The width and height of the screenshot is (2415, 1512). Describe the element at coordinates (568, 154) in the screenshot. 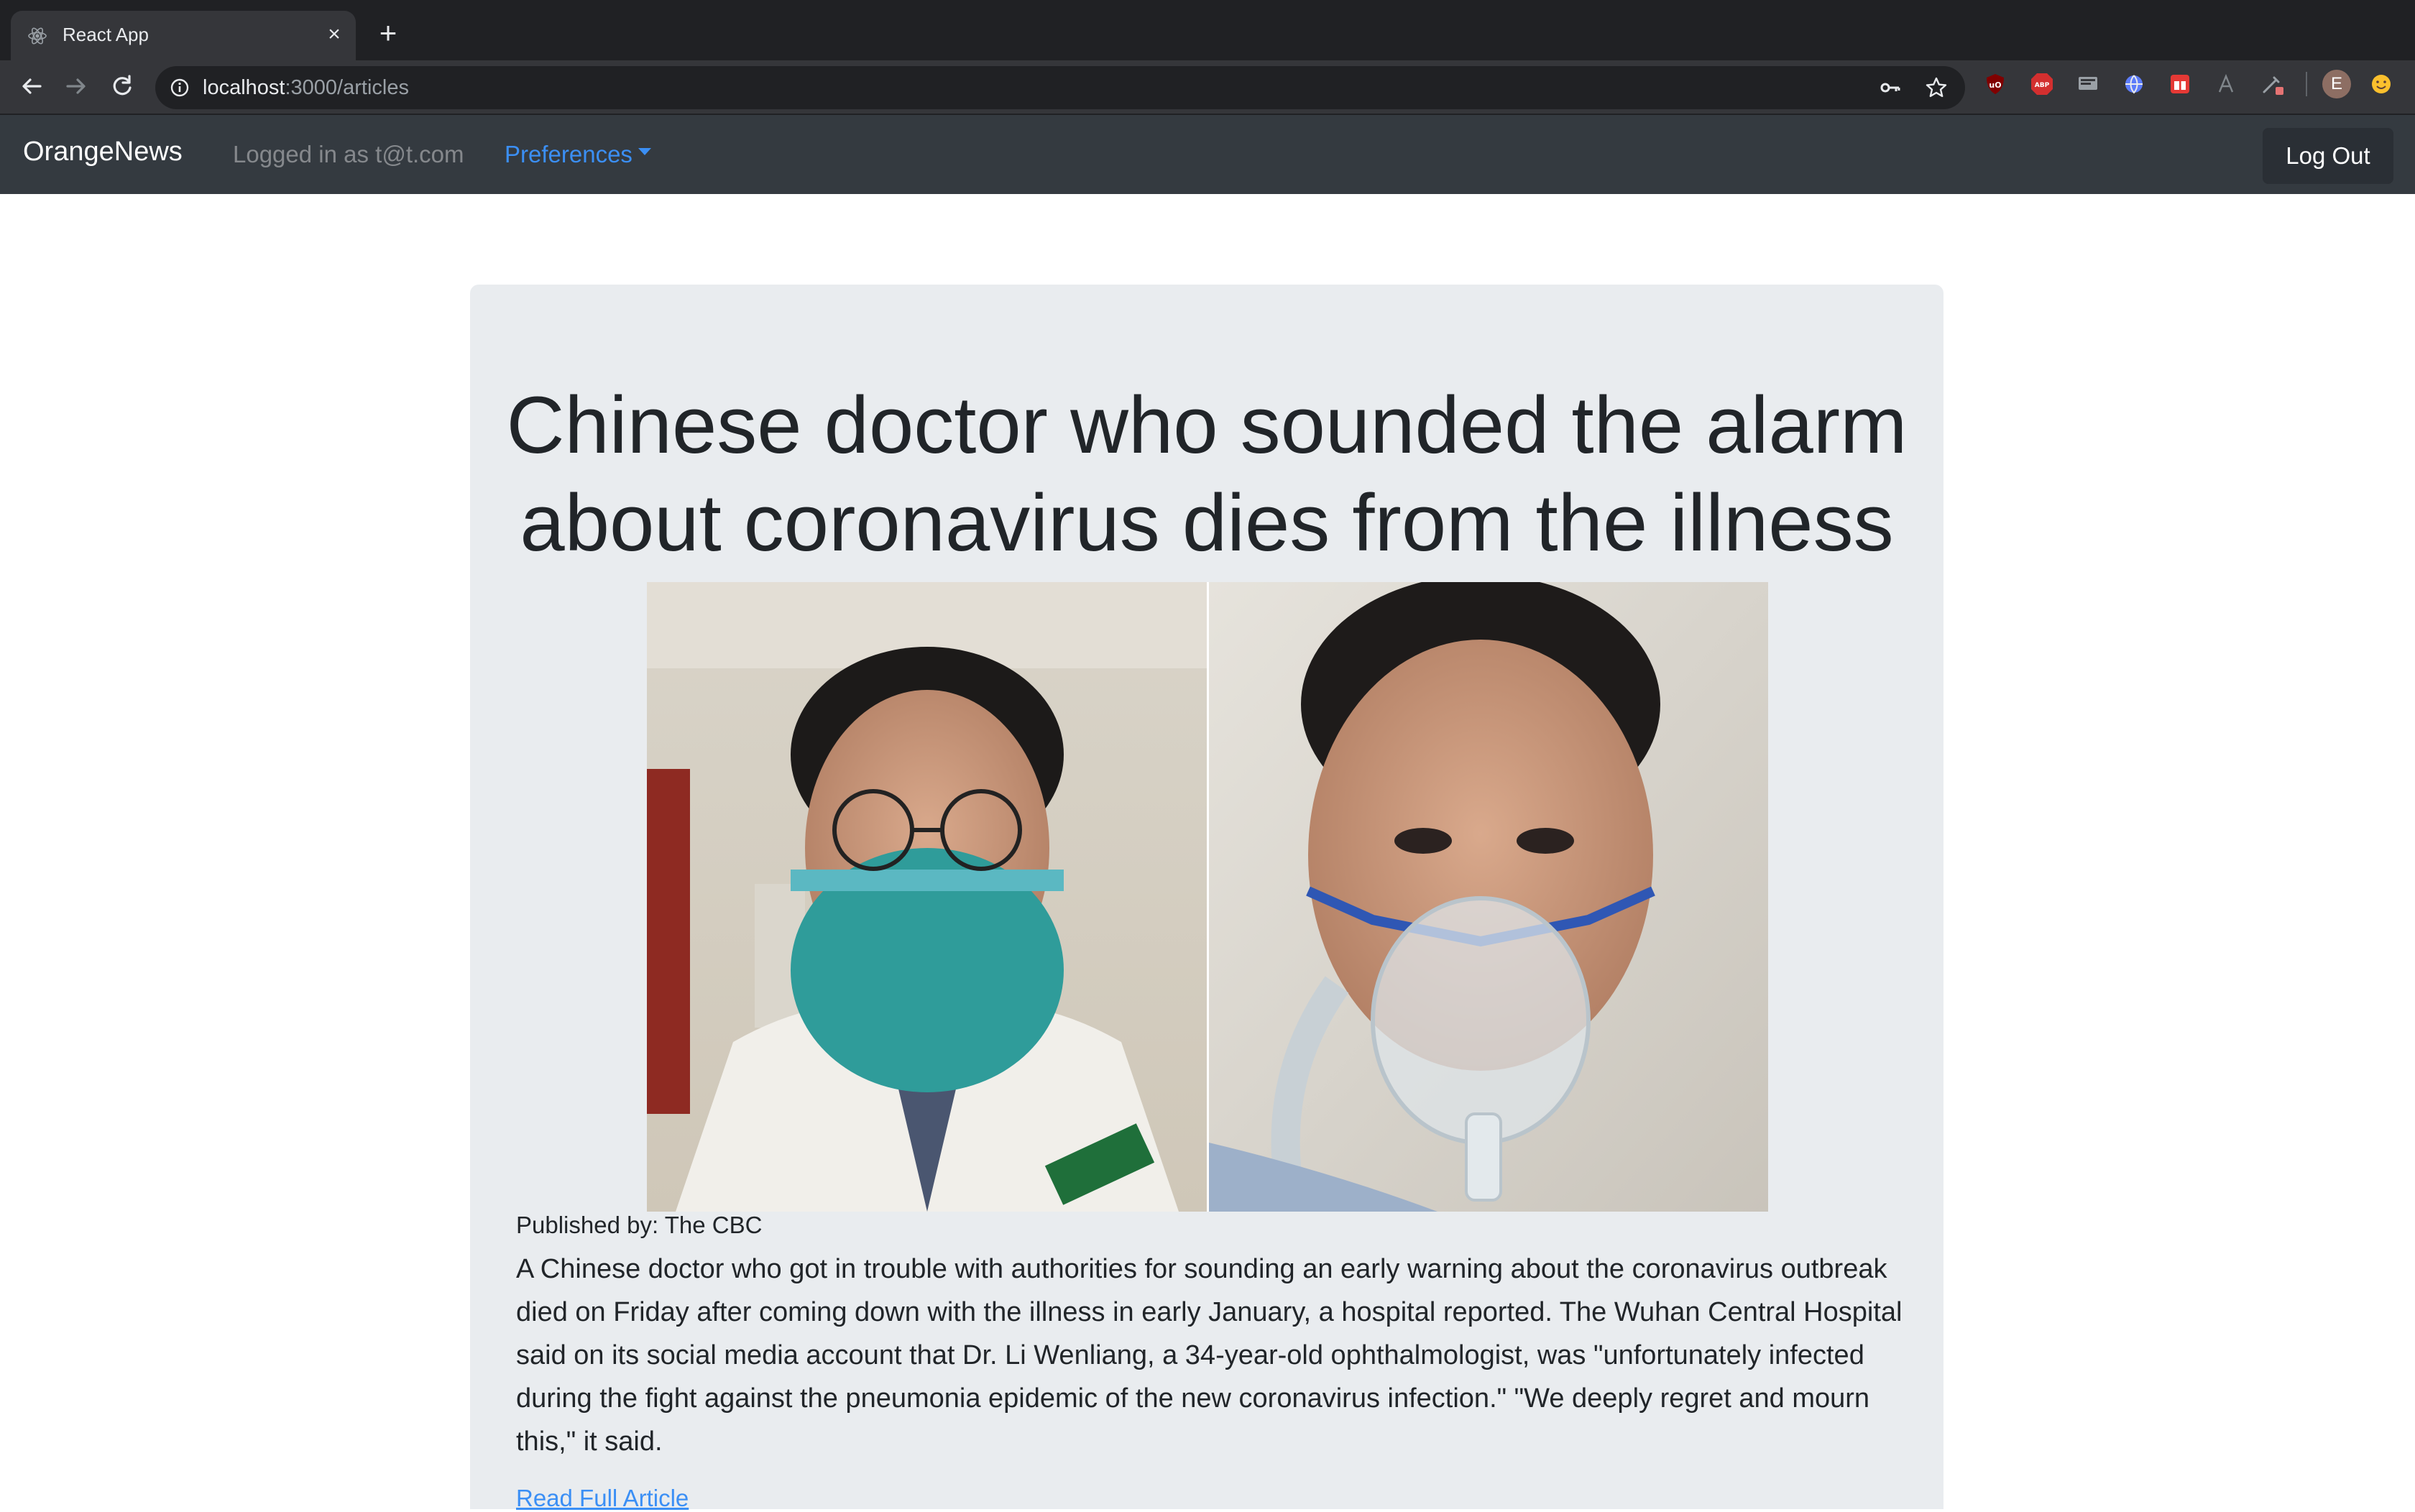

I see `preferences-label: Preferences` at that location.